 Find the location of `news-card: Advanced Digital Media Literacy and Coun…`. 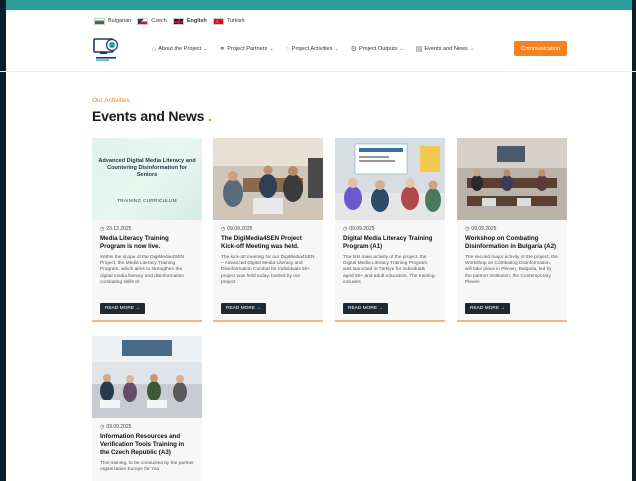

news-card: Advanced Digital Media Literacy and Coun… is located at coordinates (147, 230).